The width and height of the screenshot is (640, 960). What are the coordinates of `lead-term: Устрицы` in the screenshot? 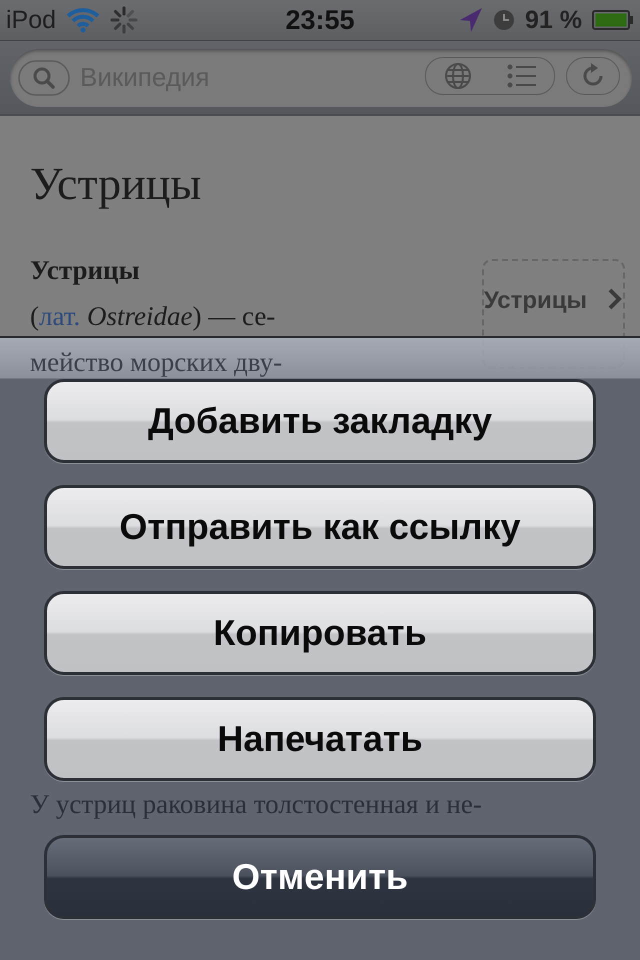 It's located at (85, 270).